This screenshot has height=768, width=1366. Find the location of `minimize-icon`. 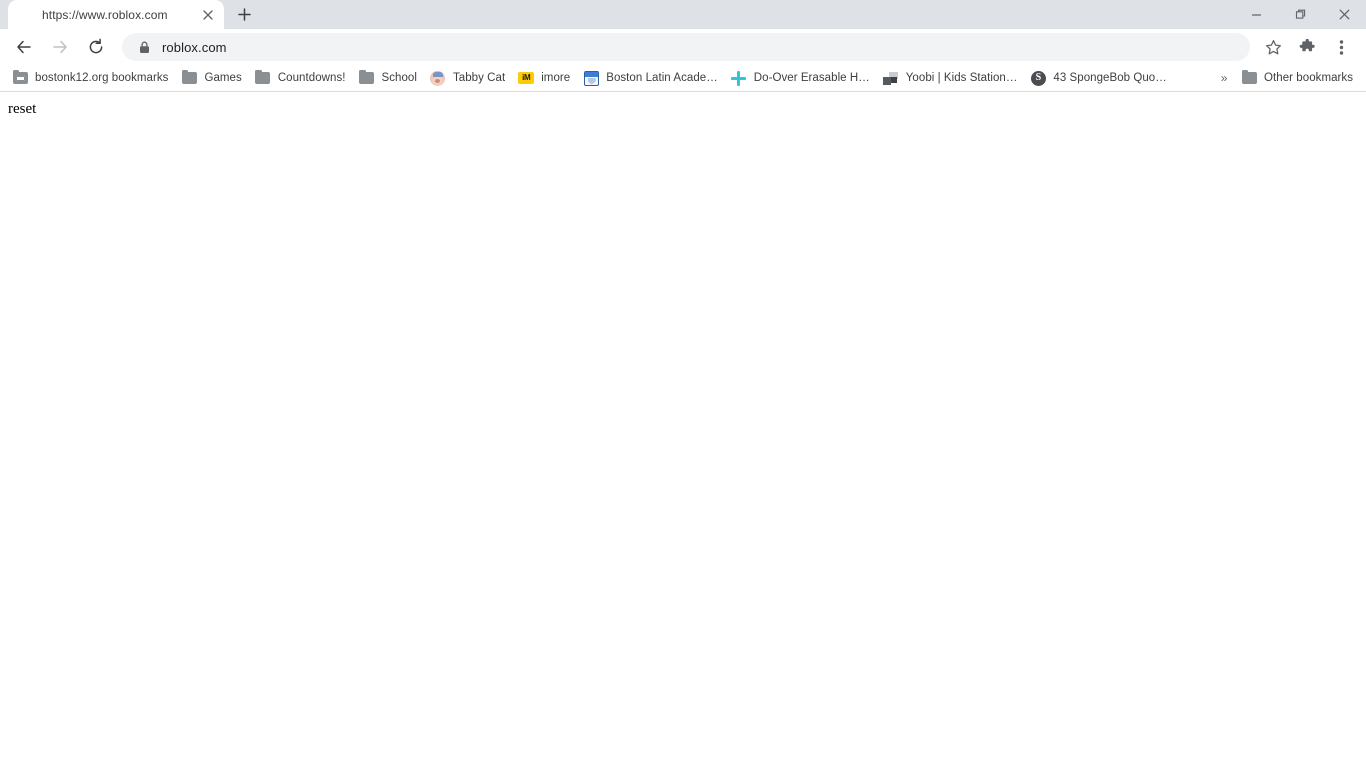

minimize-icon is located at coordinates (1256, 14).